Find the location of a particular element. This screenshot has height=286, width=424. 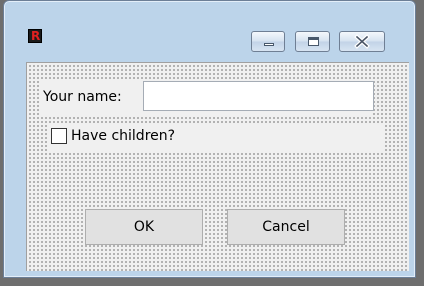

minimize-icon is located at coordinates (269, 44).